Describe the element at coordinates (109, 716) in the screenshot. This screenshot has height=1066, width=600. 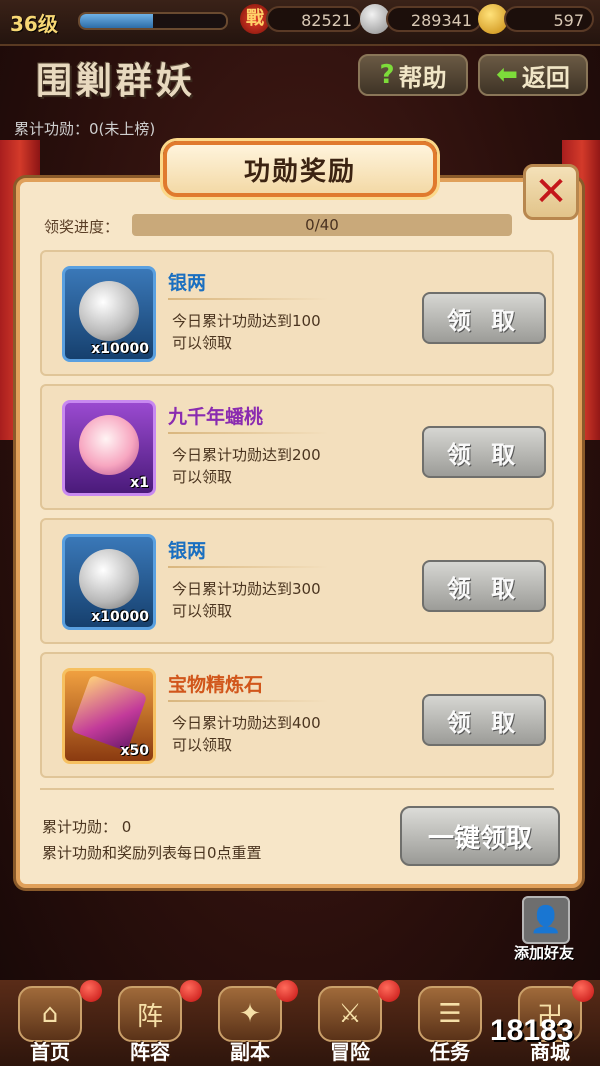
I see `reward-thumbnail: x50` at that location.